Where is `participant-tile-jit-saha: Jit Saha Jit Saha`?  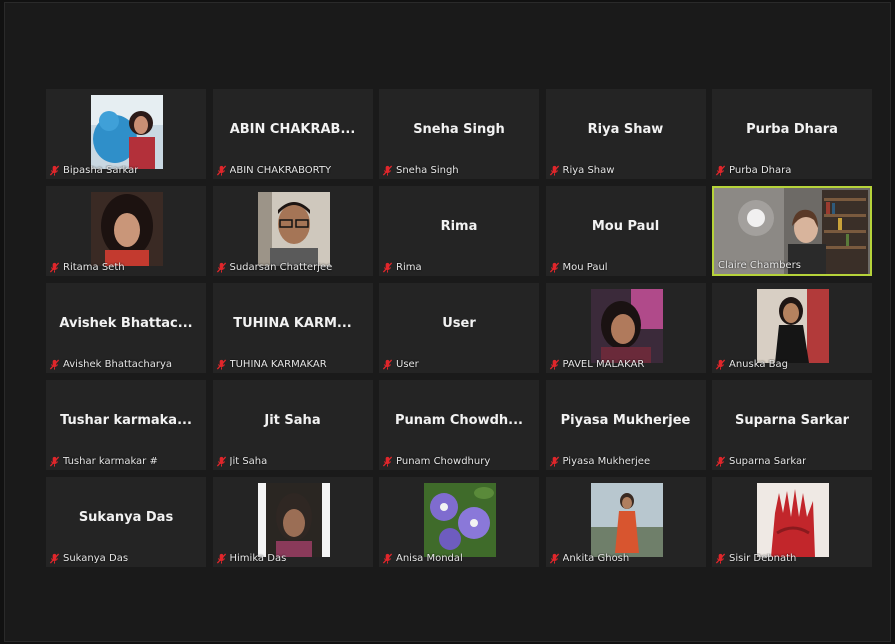 participant-tile-jit-saha: Jit Saha Jit Saha is located at coordinates (292, 425).